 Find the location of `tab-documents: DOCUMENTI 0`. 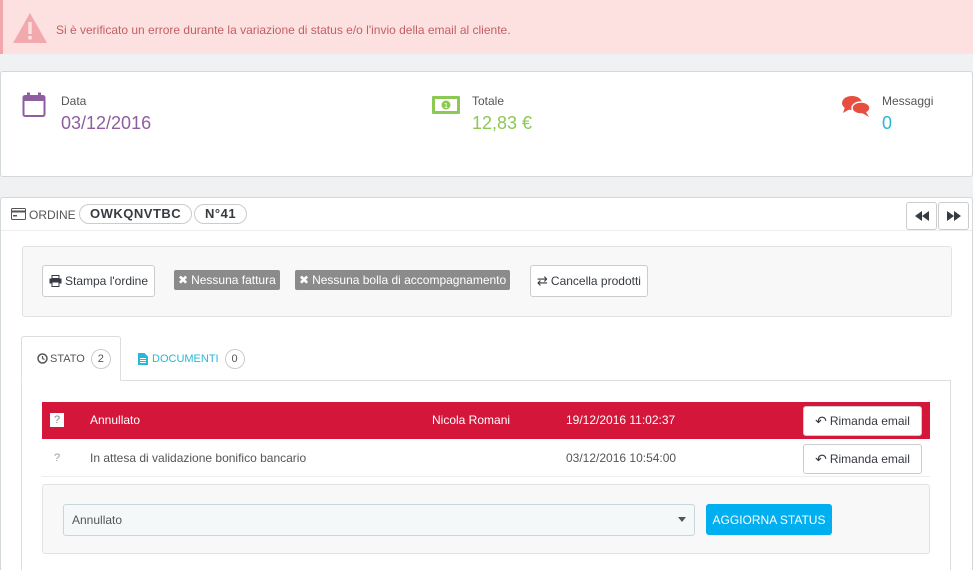

tab-documents: DOCUMENTI 0 is located at coordinates (191, 358).